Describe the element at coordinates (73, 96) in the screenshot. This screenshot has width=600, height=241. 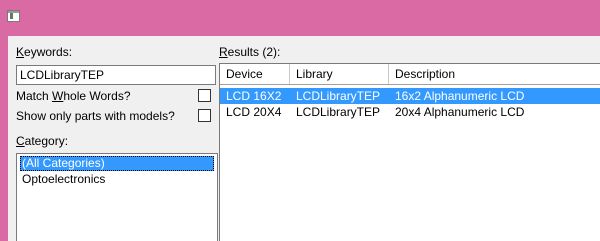
I see `match-whole-words-label: Match Whole Words?` at that location.